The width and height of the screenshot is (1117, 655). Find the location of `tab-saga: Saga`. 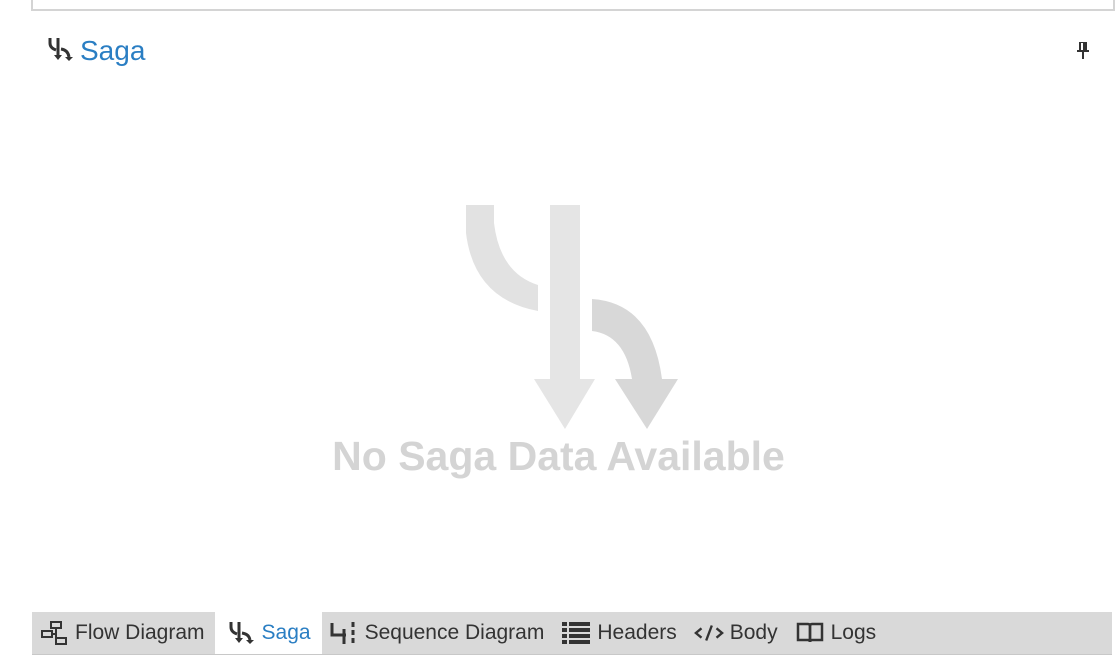

tab-saga: Saga is located at coordinates (268, 633).